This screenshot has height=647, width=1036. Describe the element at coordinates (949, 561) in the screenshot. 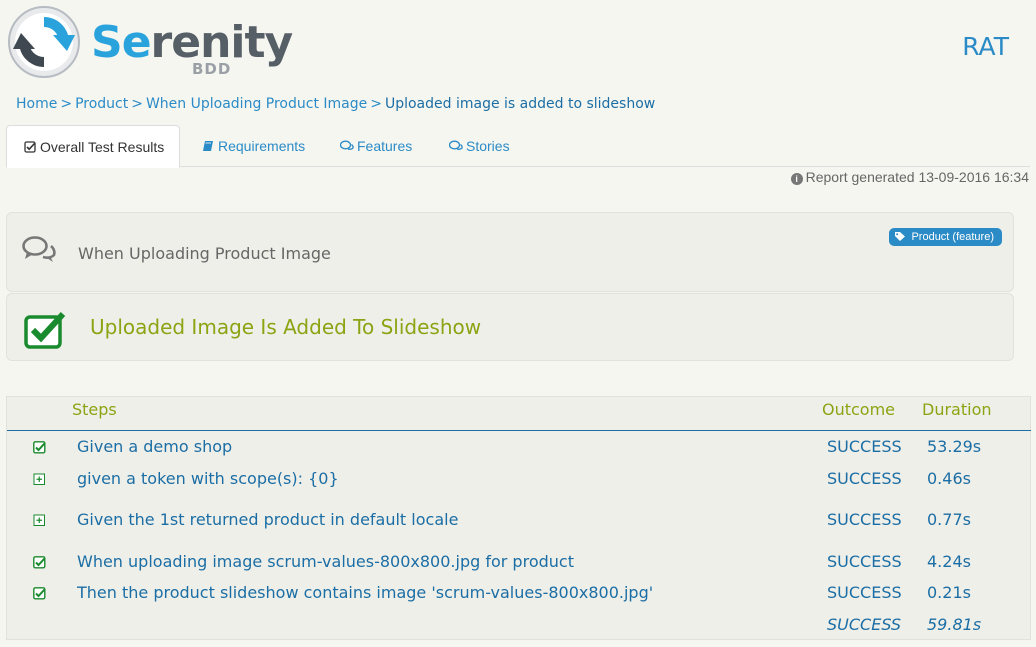

I see `step-duration: 4.24s` at that location.